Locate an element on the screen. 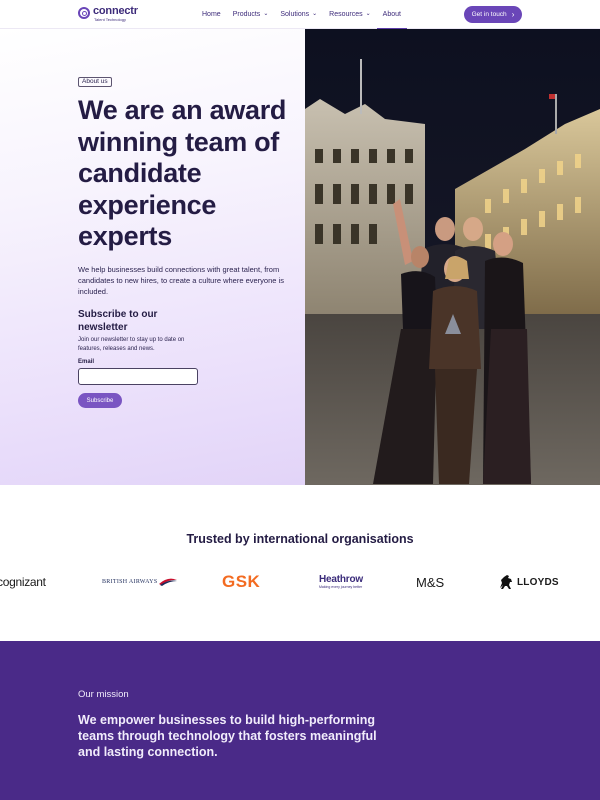  nav-resources: Resources ⌄ is located at coordinates (350, 14).